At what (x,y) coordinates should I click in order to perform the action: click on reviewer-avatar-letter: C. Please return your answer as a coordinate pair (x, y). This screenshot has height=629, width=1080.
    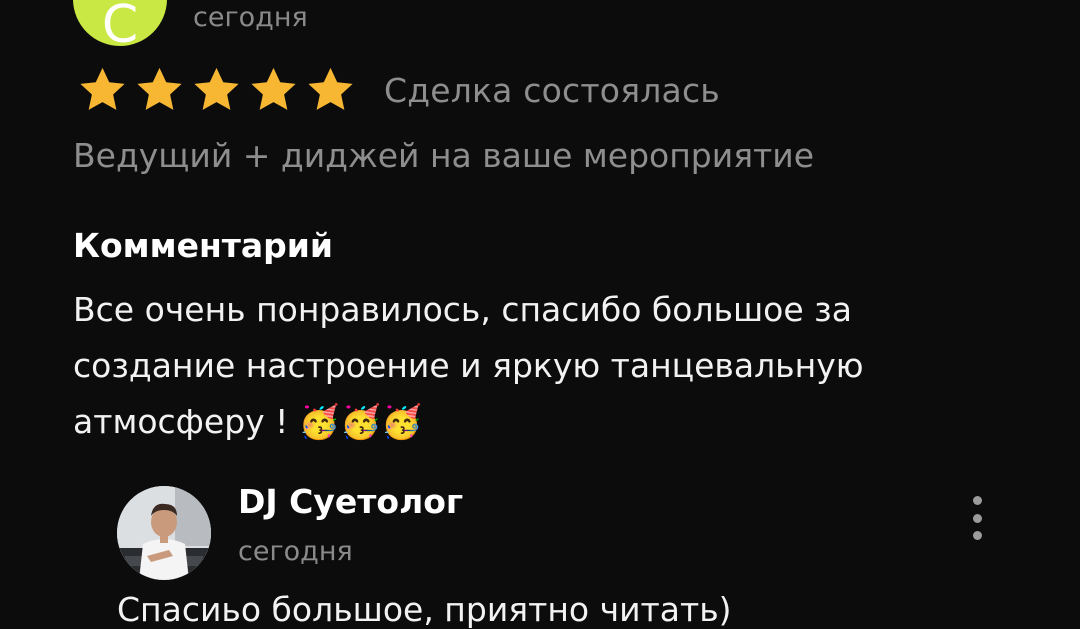
    Looking at the image, I should click on (120, 27).